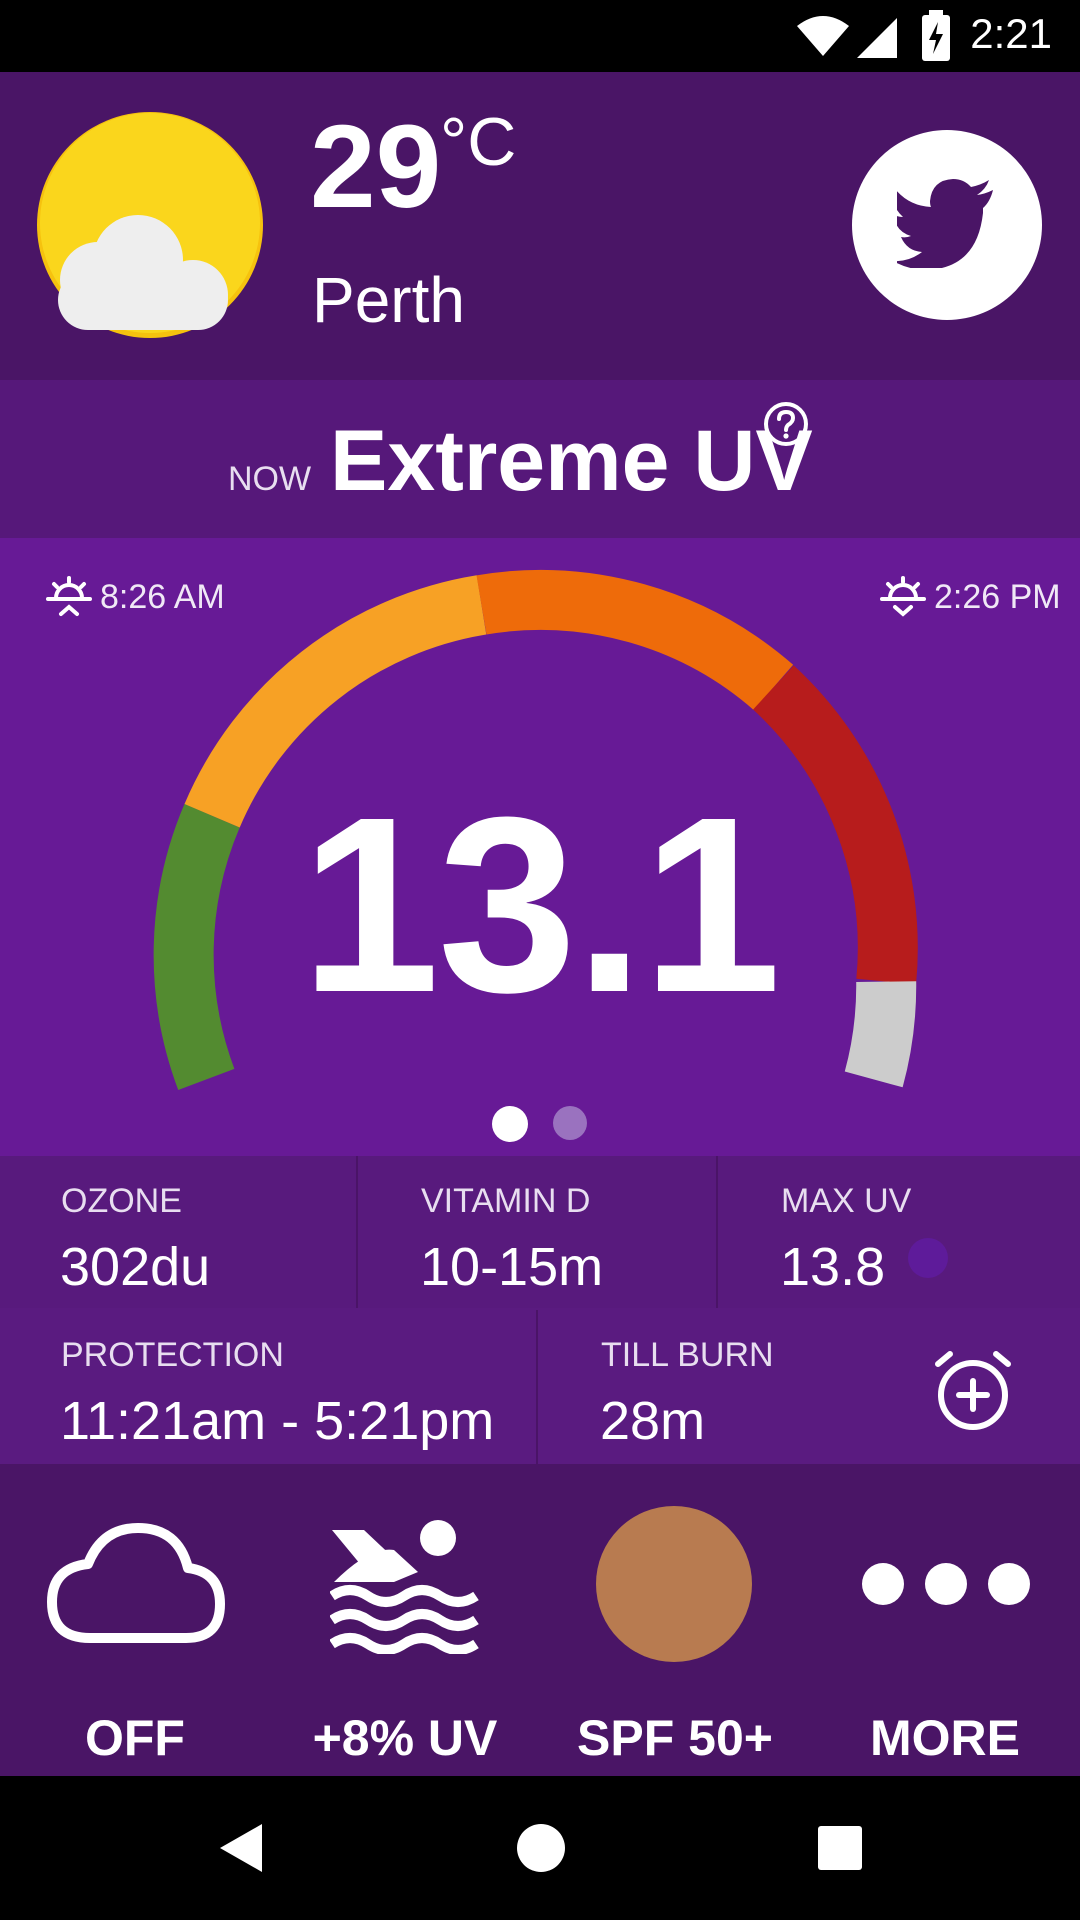  I want to click on vitamin-d-label: VITAMIN D, so click(506, 1201).